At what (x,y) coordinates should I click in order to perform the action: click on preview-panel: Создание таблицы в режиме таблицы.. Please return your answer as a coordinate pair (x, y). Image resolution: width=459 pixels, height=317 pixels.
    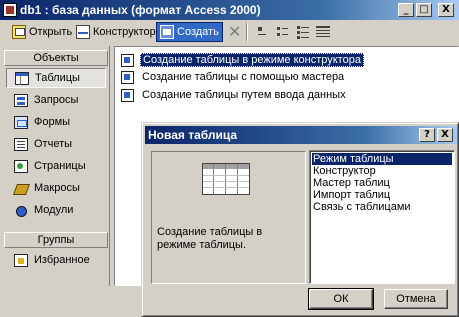
    Looking at the image, I should click on (228, 217).